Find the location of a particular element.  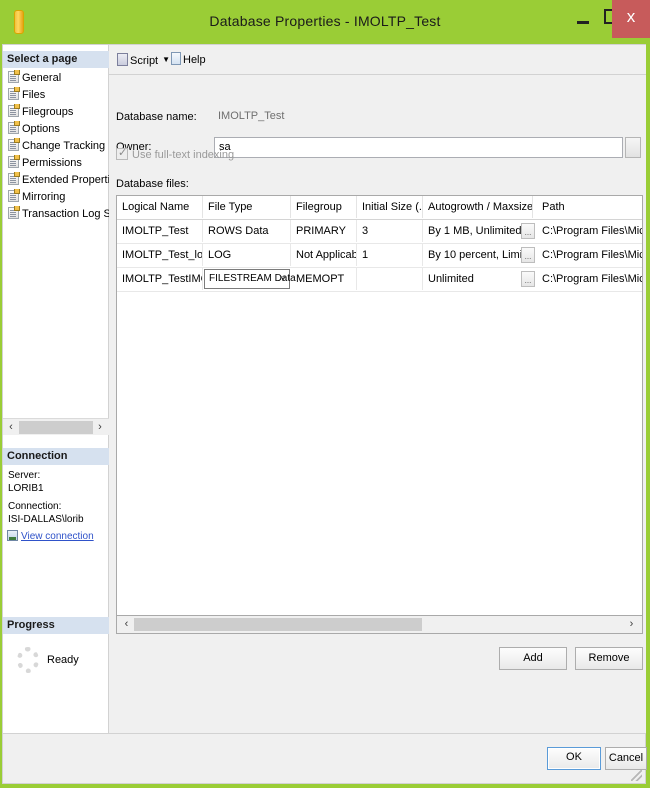

owner-browse-button is located at coordinates (633, 147).